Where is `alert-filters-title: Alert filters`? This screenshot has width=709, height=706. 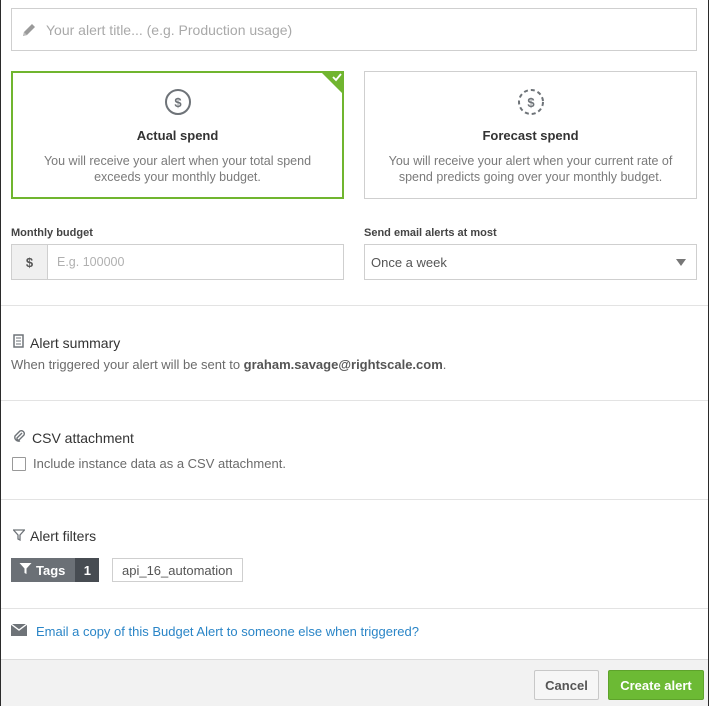
alert-filters-title: Alert filters is located at coordinates (63, 536).